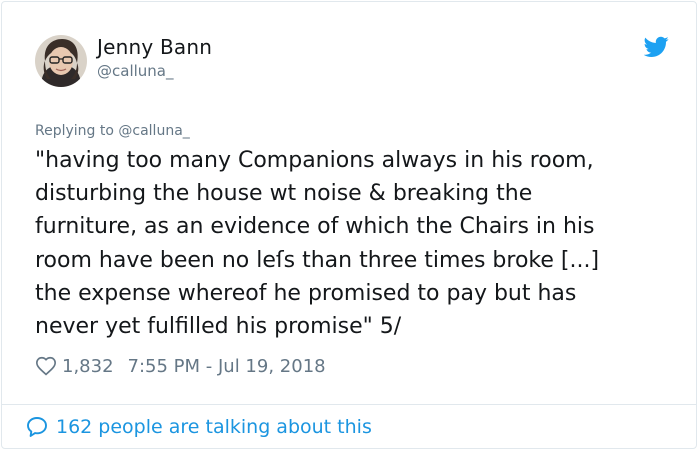 This screenshot has height=452, width=700. I want to click on tweet-timestamp: 7:55 PM - Jul 19, 2018, so click(227, 366).